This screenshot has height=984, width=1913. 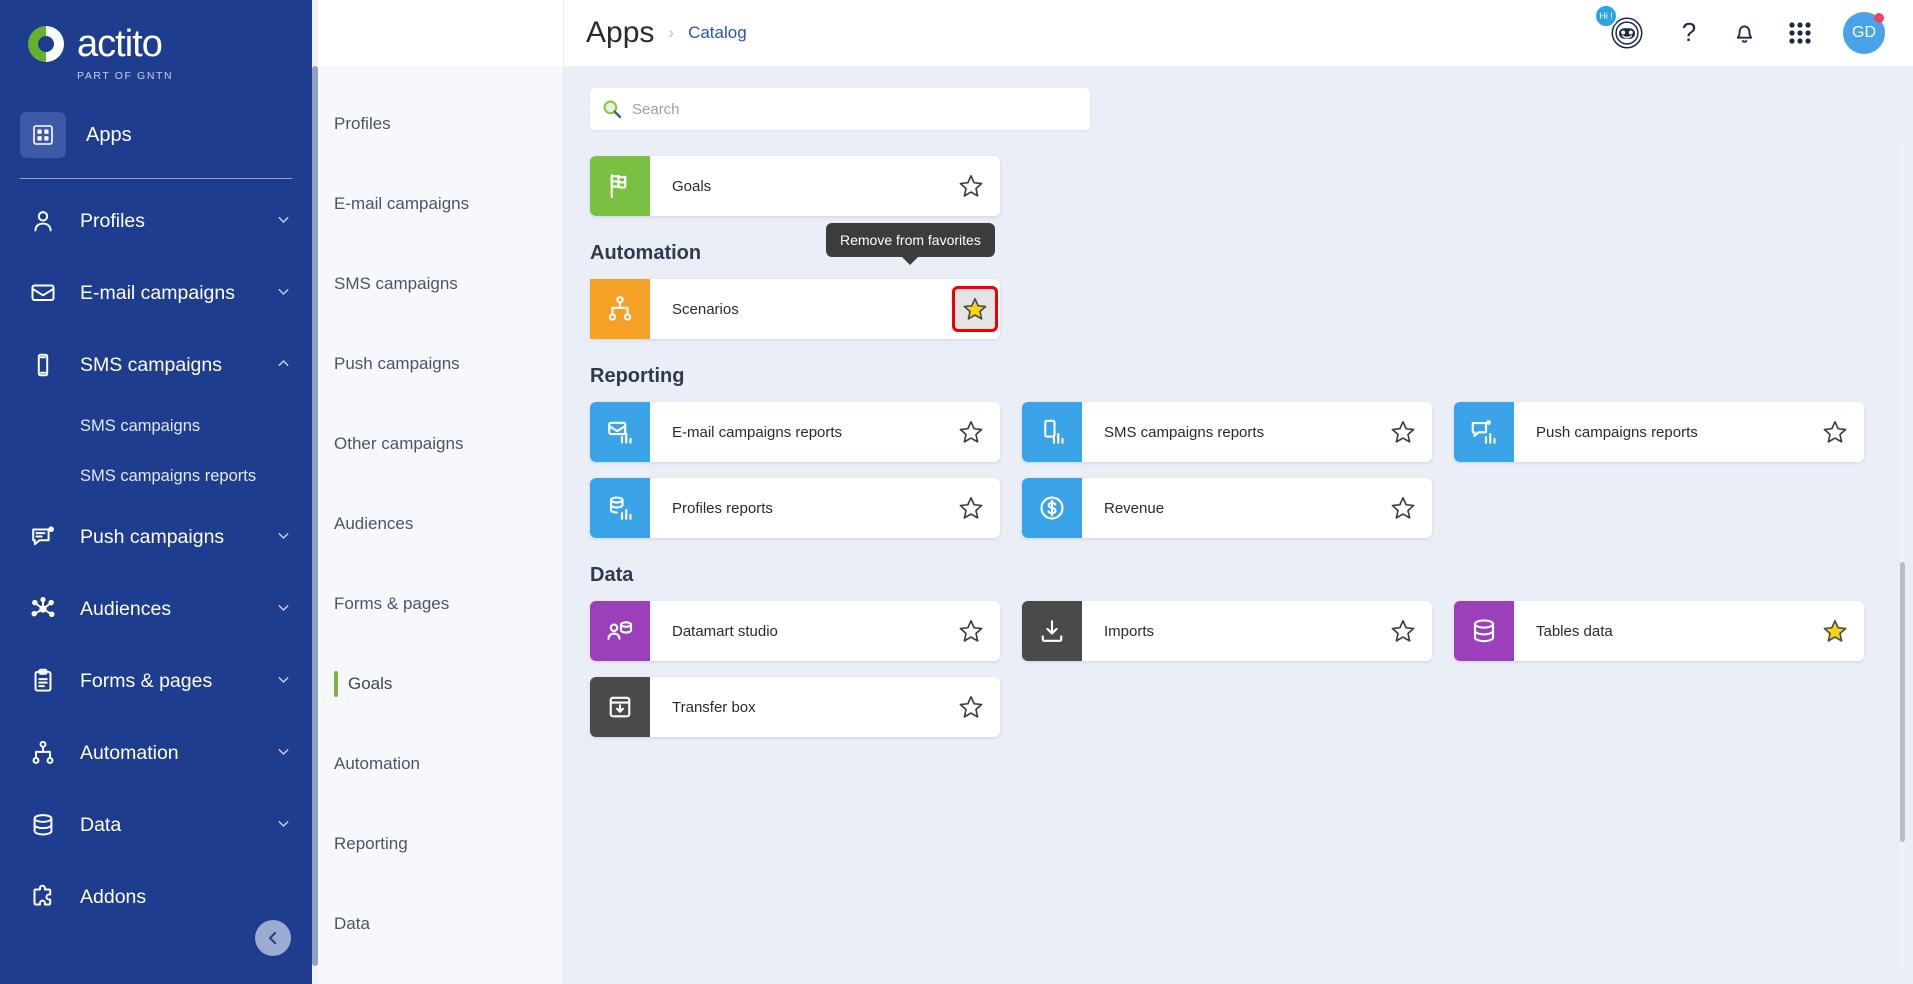 I want to click on category-item-data: Data, so click(x=437, y=924).